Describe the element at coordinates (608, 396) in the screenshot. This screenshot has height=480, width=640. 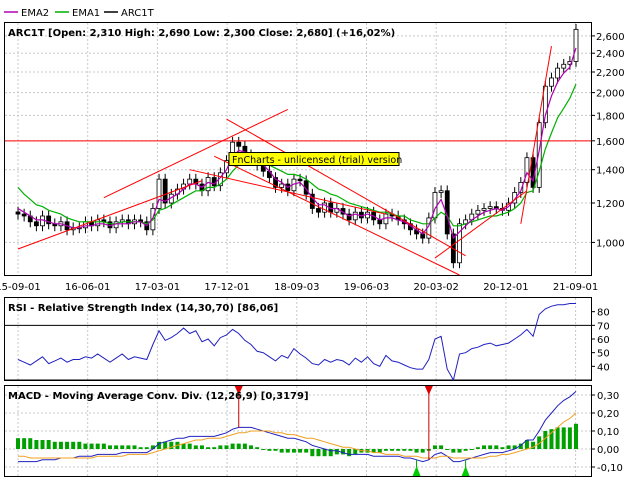
I see `macd-tick-label: 0,30` at that location.